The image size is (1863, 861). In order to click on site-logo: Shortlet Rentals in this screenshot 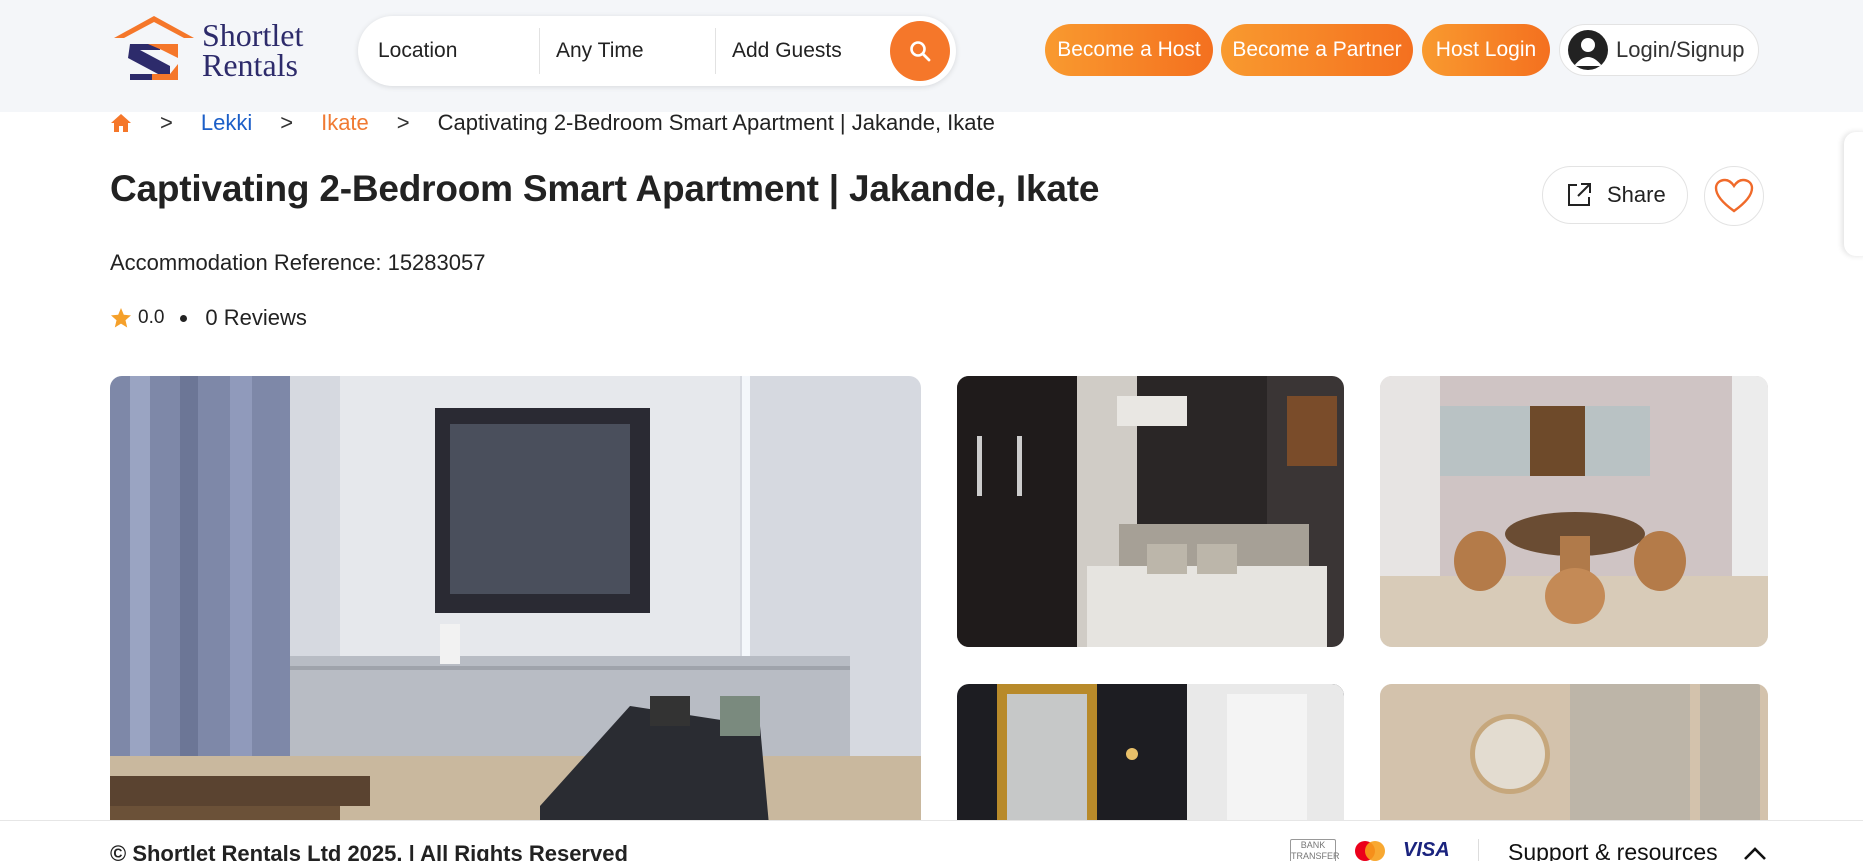, I will do `click(222, 50)`.